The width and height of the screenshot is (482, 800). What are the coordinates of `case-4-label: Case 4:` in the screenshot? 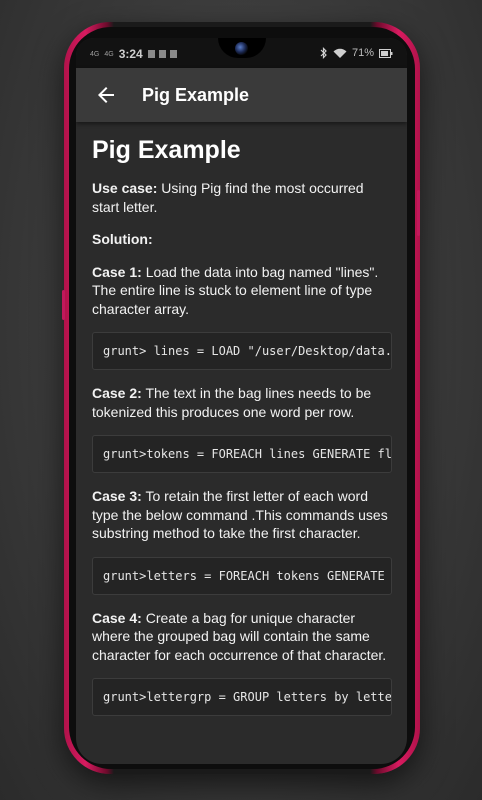 It's located at (117, 617).